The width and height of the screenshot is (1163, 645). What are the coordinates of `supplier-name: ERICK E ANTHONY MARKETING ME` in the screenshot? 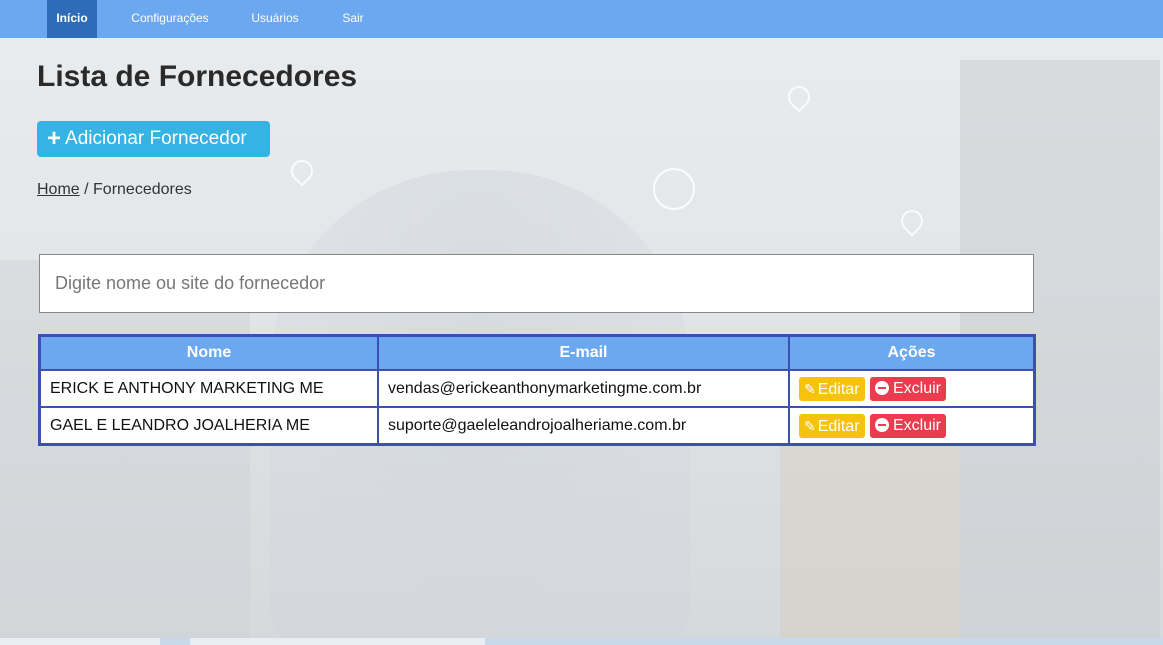 It's located at (208, 388).